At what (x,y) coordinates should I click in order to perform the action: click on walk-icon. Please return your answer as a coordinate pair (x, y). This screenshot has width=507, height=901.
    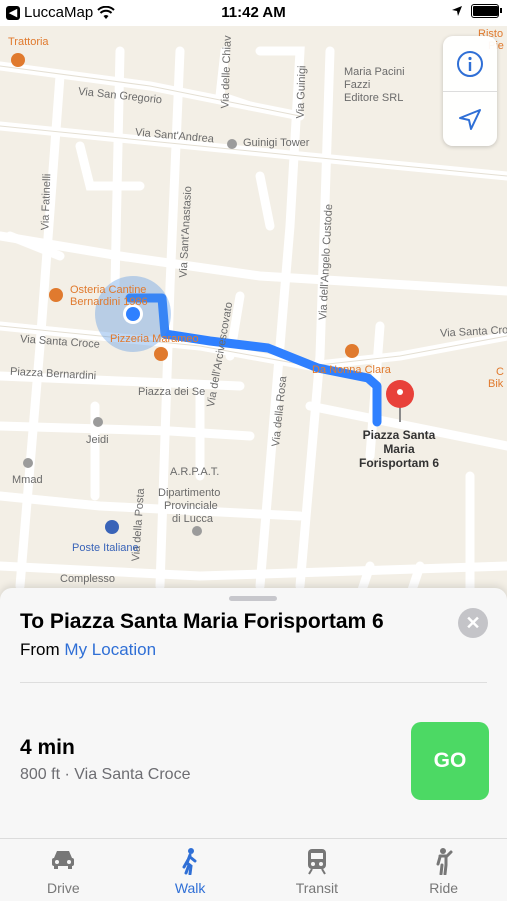
    Looking at the image, I should click on (189, 861).